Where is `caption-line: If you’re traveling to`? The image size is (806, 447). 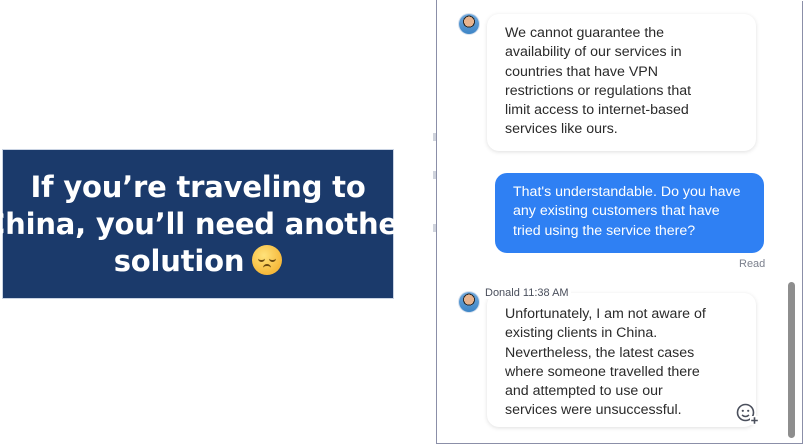
caption-line: If you’re traveling to is located at coordinates (198, 186).